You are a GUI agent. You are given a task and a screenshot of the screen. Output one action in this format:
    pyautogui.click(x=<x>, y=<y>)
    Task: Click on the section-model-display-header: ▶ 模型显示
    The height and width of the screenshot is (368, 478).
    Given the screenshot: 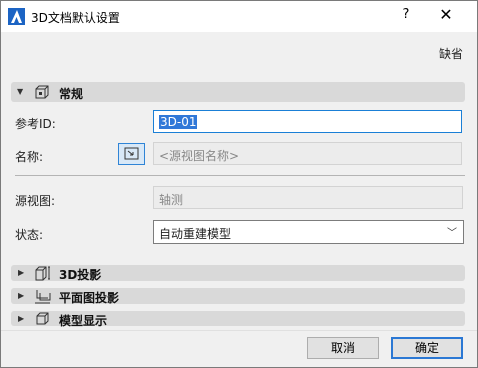 What is the action you would take?
    pyautogui.click(x=238, y=319)
    